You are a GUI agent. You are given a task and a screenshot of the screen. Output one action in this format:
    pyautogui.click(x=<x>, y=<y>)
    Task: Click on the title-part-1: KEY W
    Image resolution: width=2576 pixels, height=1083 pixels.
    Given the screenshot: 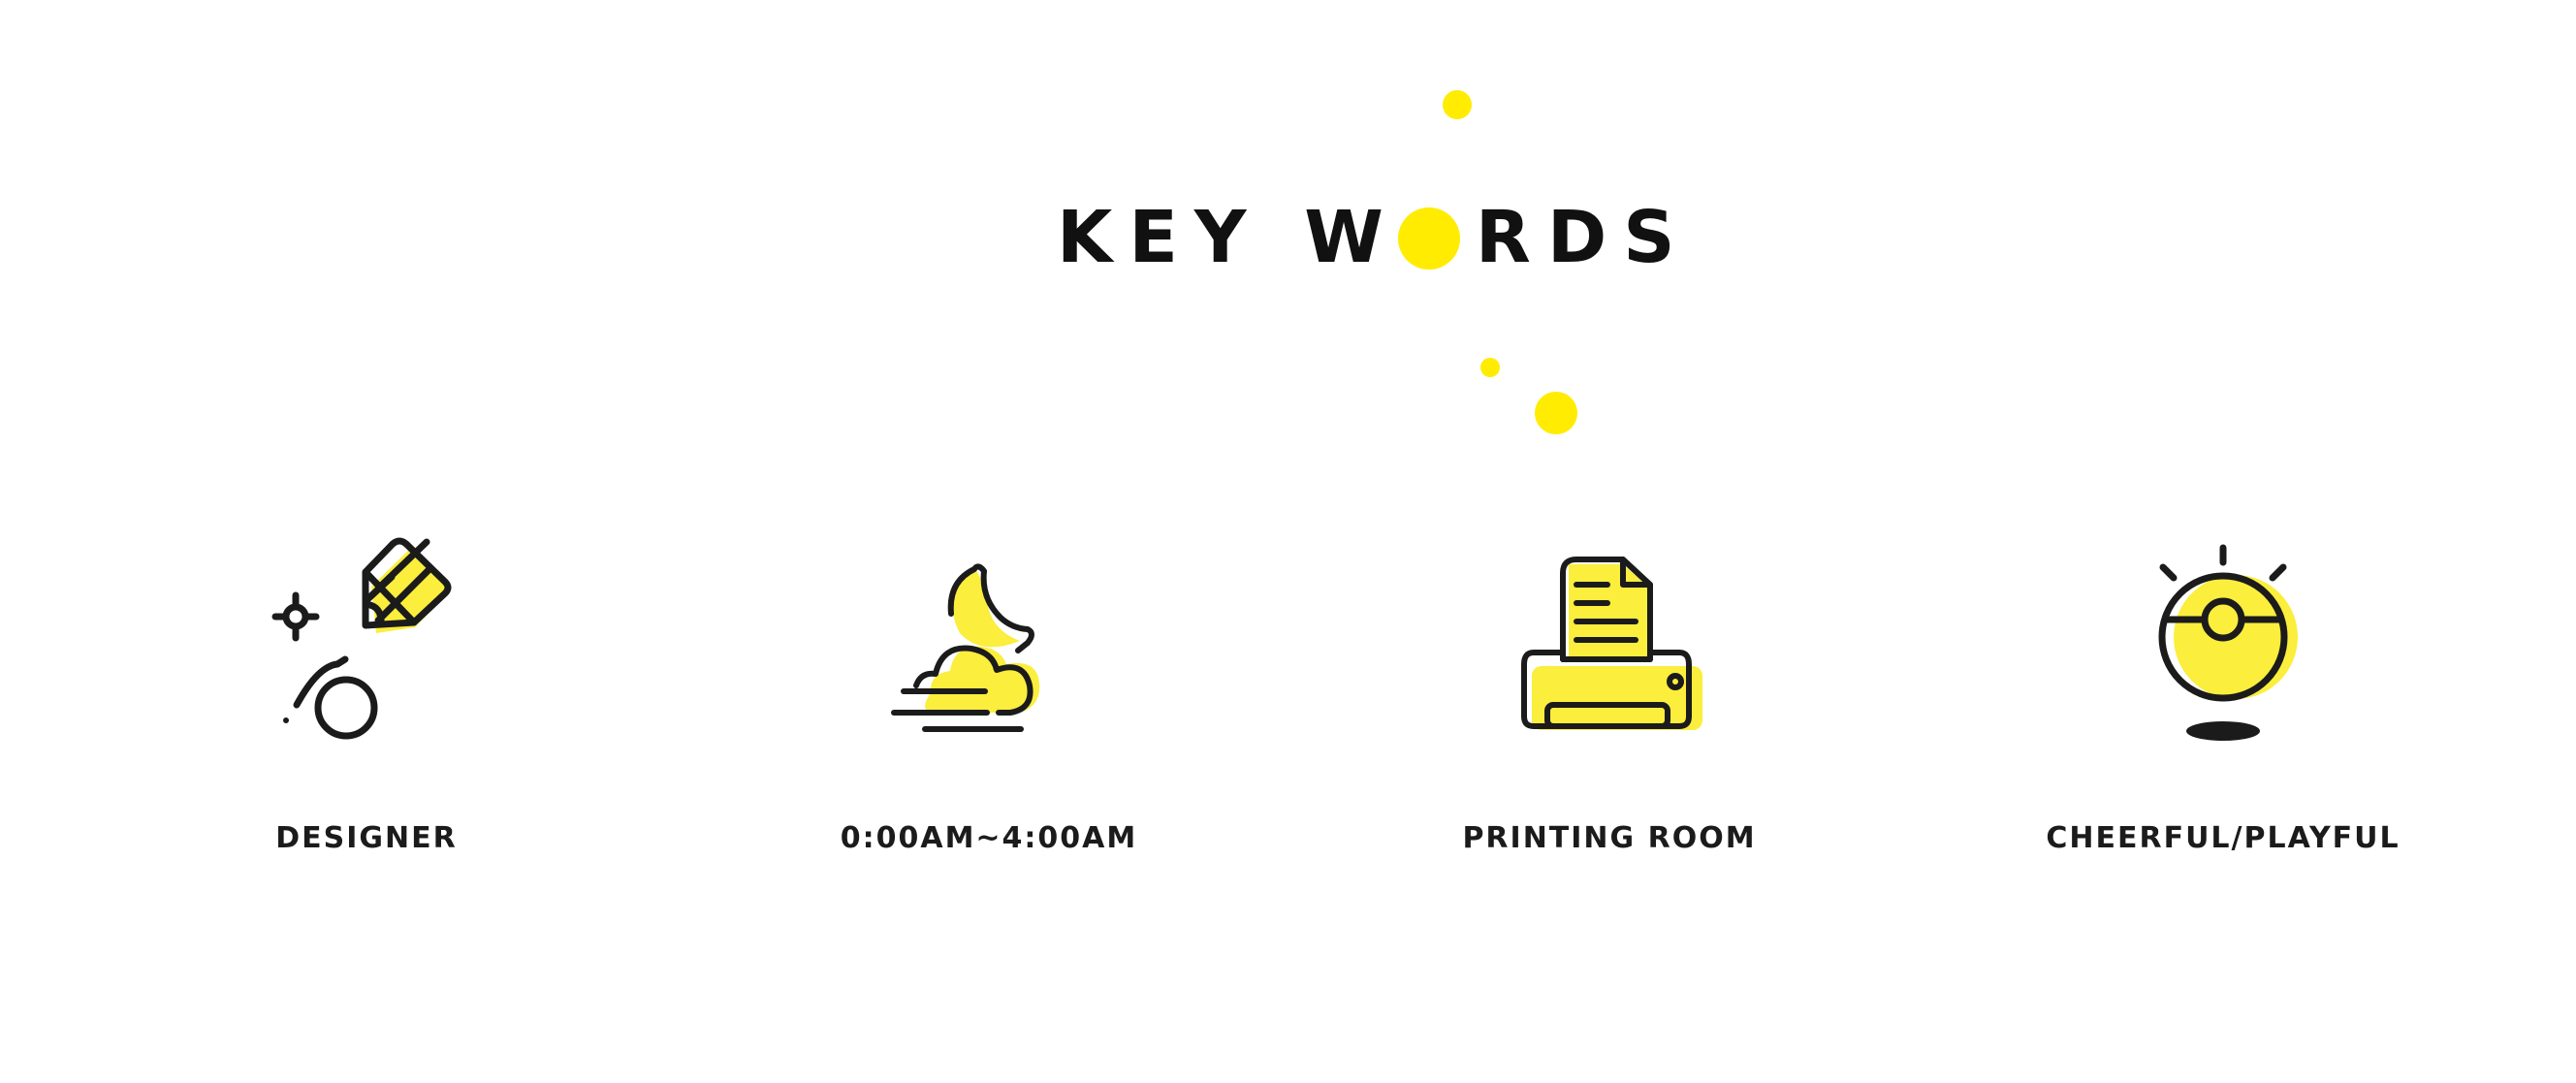 What is the action you would take?
    pyautogui.click(x=1228, y=237)
    